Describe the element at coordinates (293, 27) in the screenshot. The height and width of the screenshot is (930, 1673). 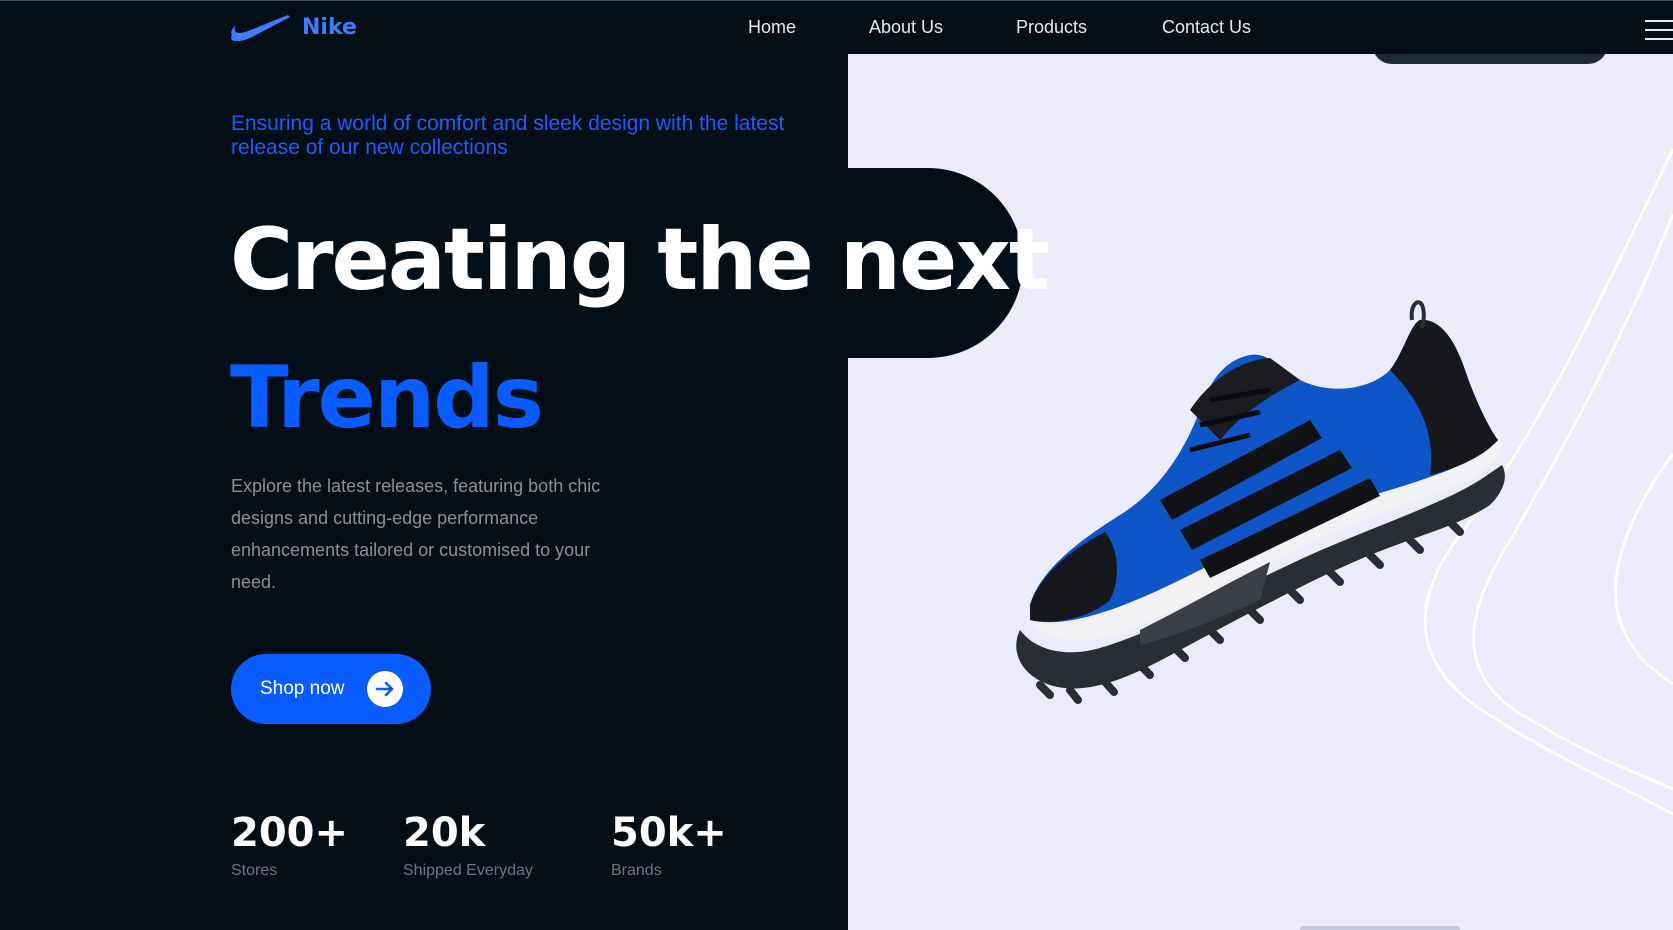
I see `brand-logo: Nike` at that location.